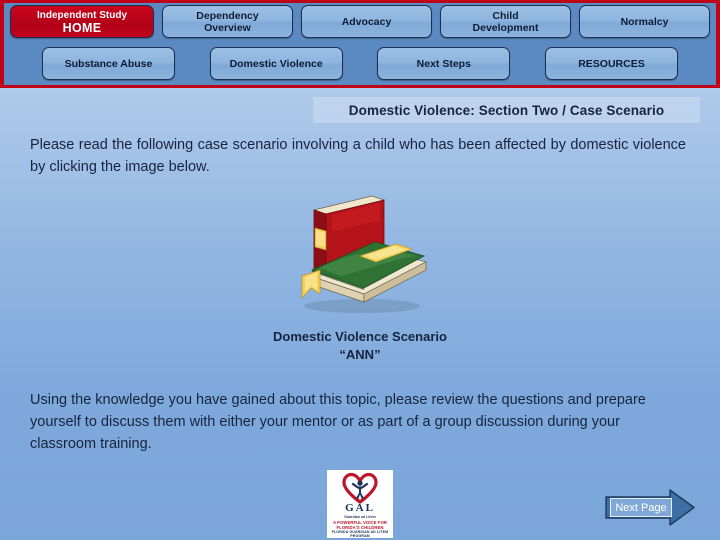 This screenshot has height=540, width=720. Describe the element at coordinates (505, 27) in the screenshot. I see `nav-button-child-development-line2: Development` at that location.